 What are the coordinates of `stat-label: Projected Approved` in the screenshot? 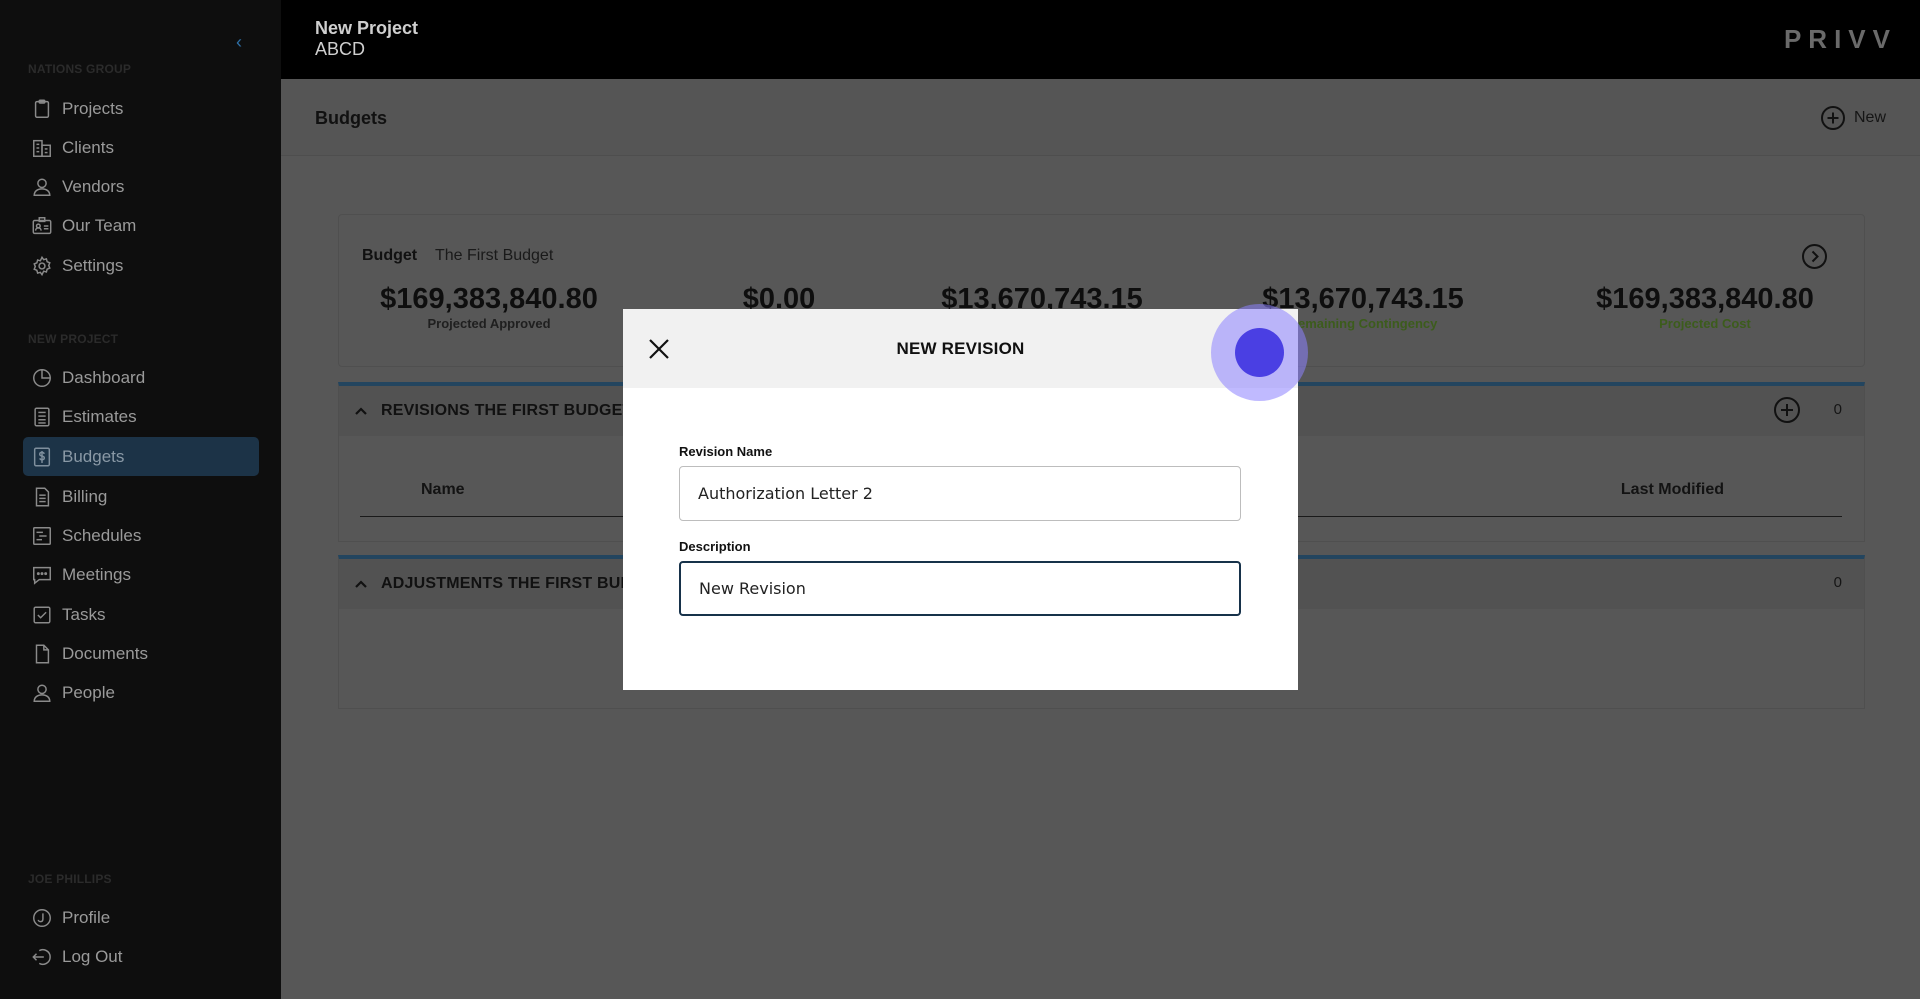 It's located at (489, 323).